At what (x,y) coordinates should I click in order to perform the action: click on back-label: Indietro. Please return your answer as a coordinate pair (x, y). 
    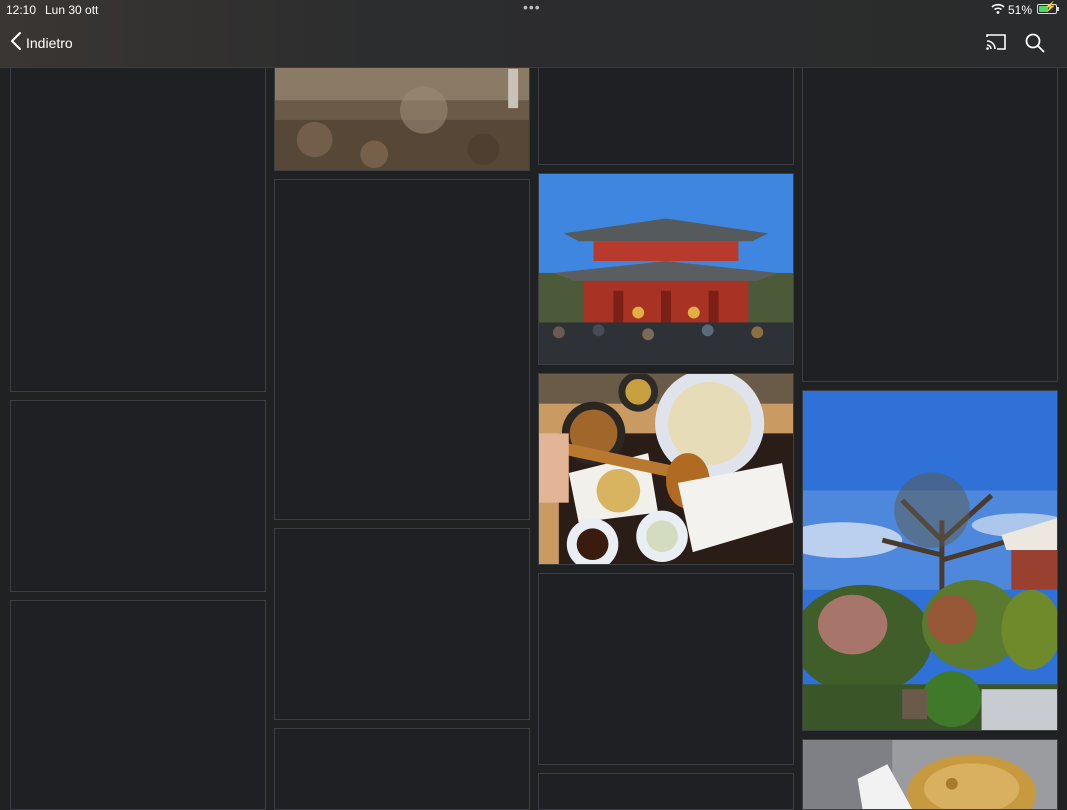
    Looking at the image, I should click on (49, 43).